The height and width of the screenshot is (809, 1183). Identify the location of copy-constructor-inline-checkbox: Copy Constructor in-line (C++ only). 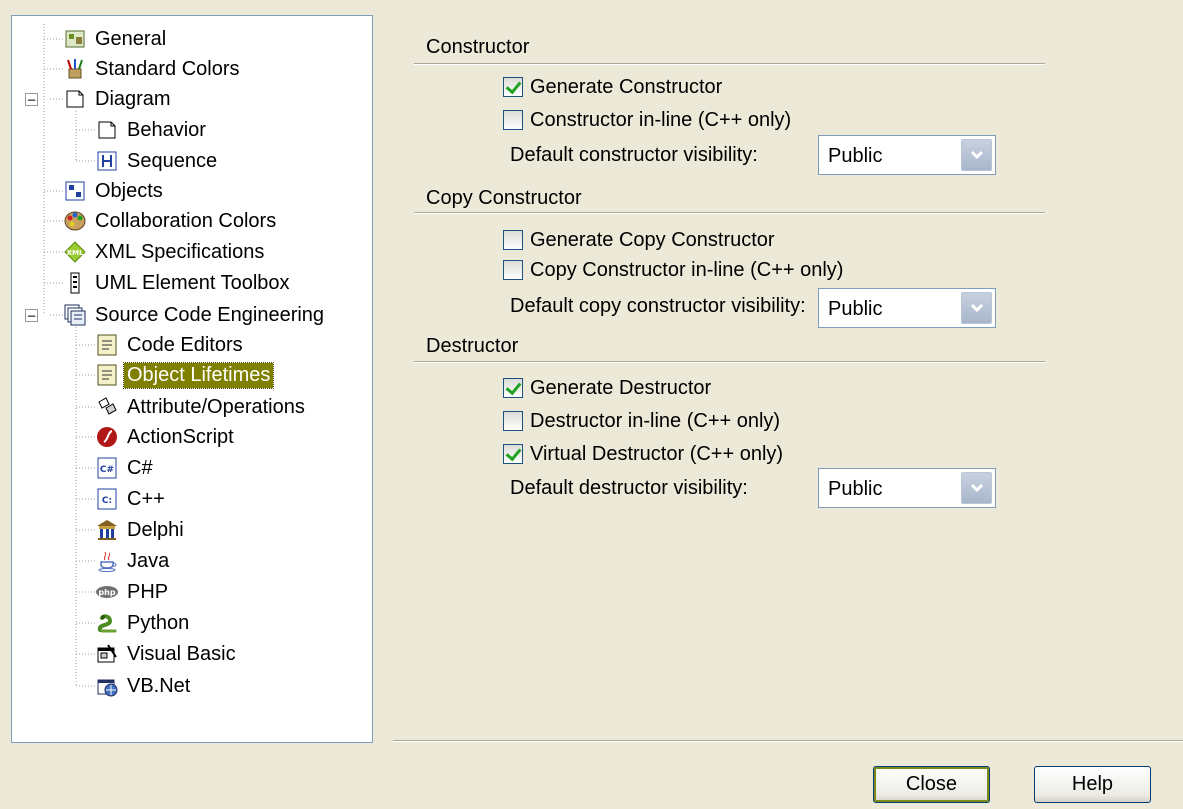
(673, 270).